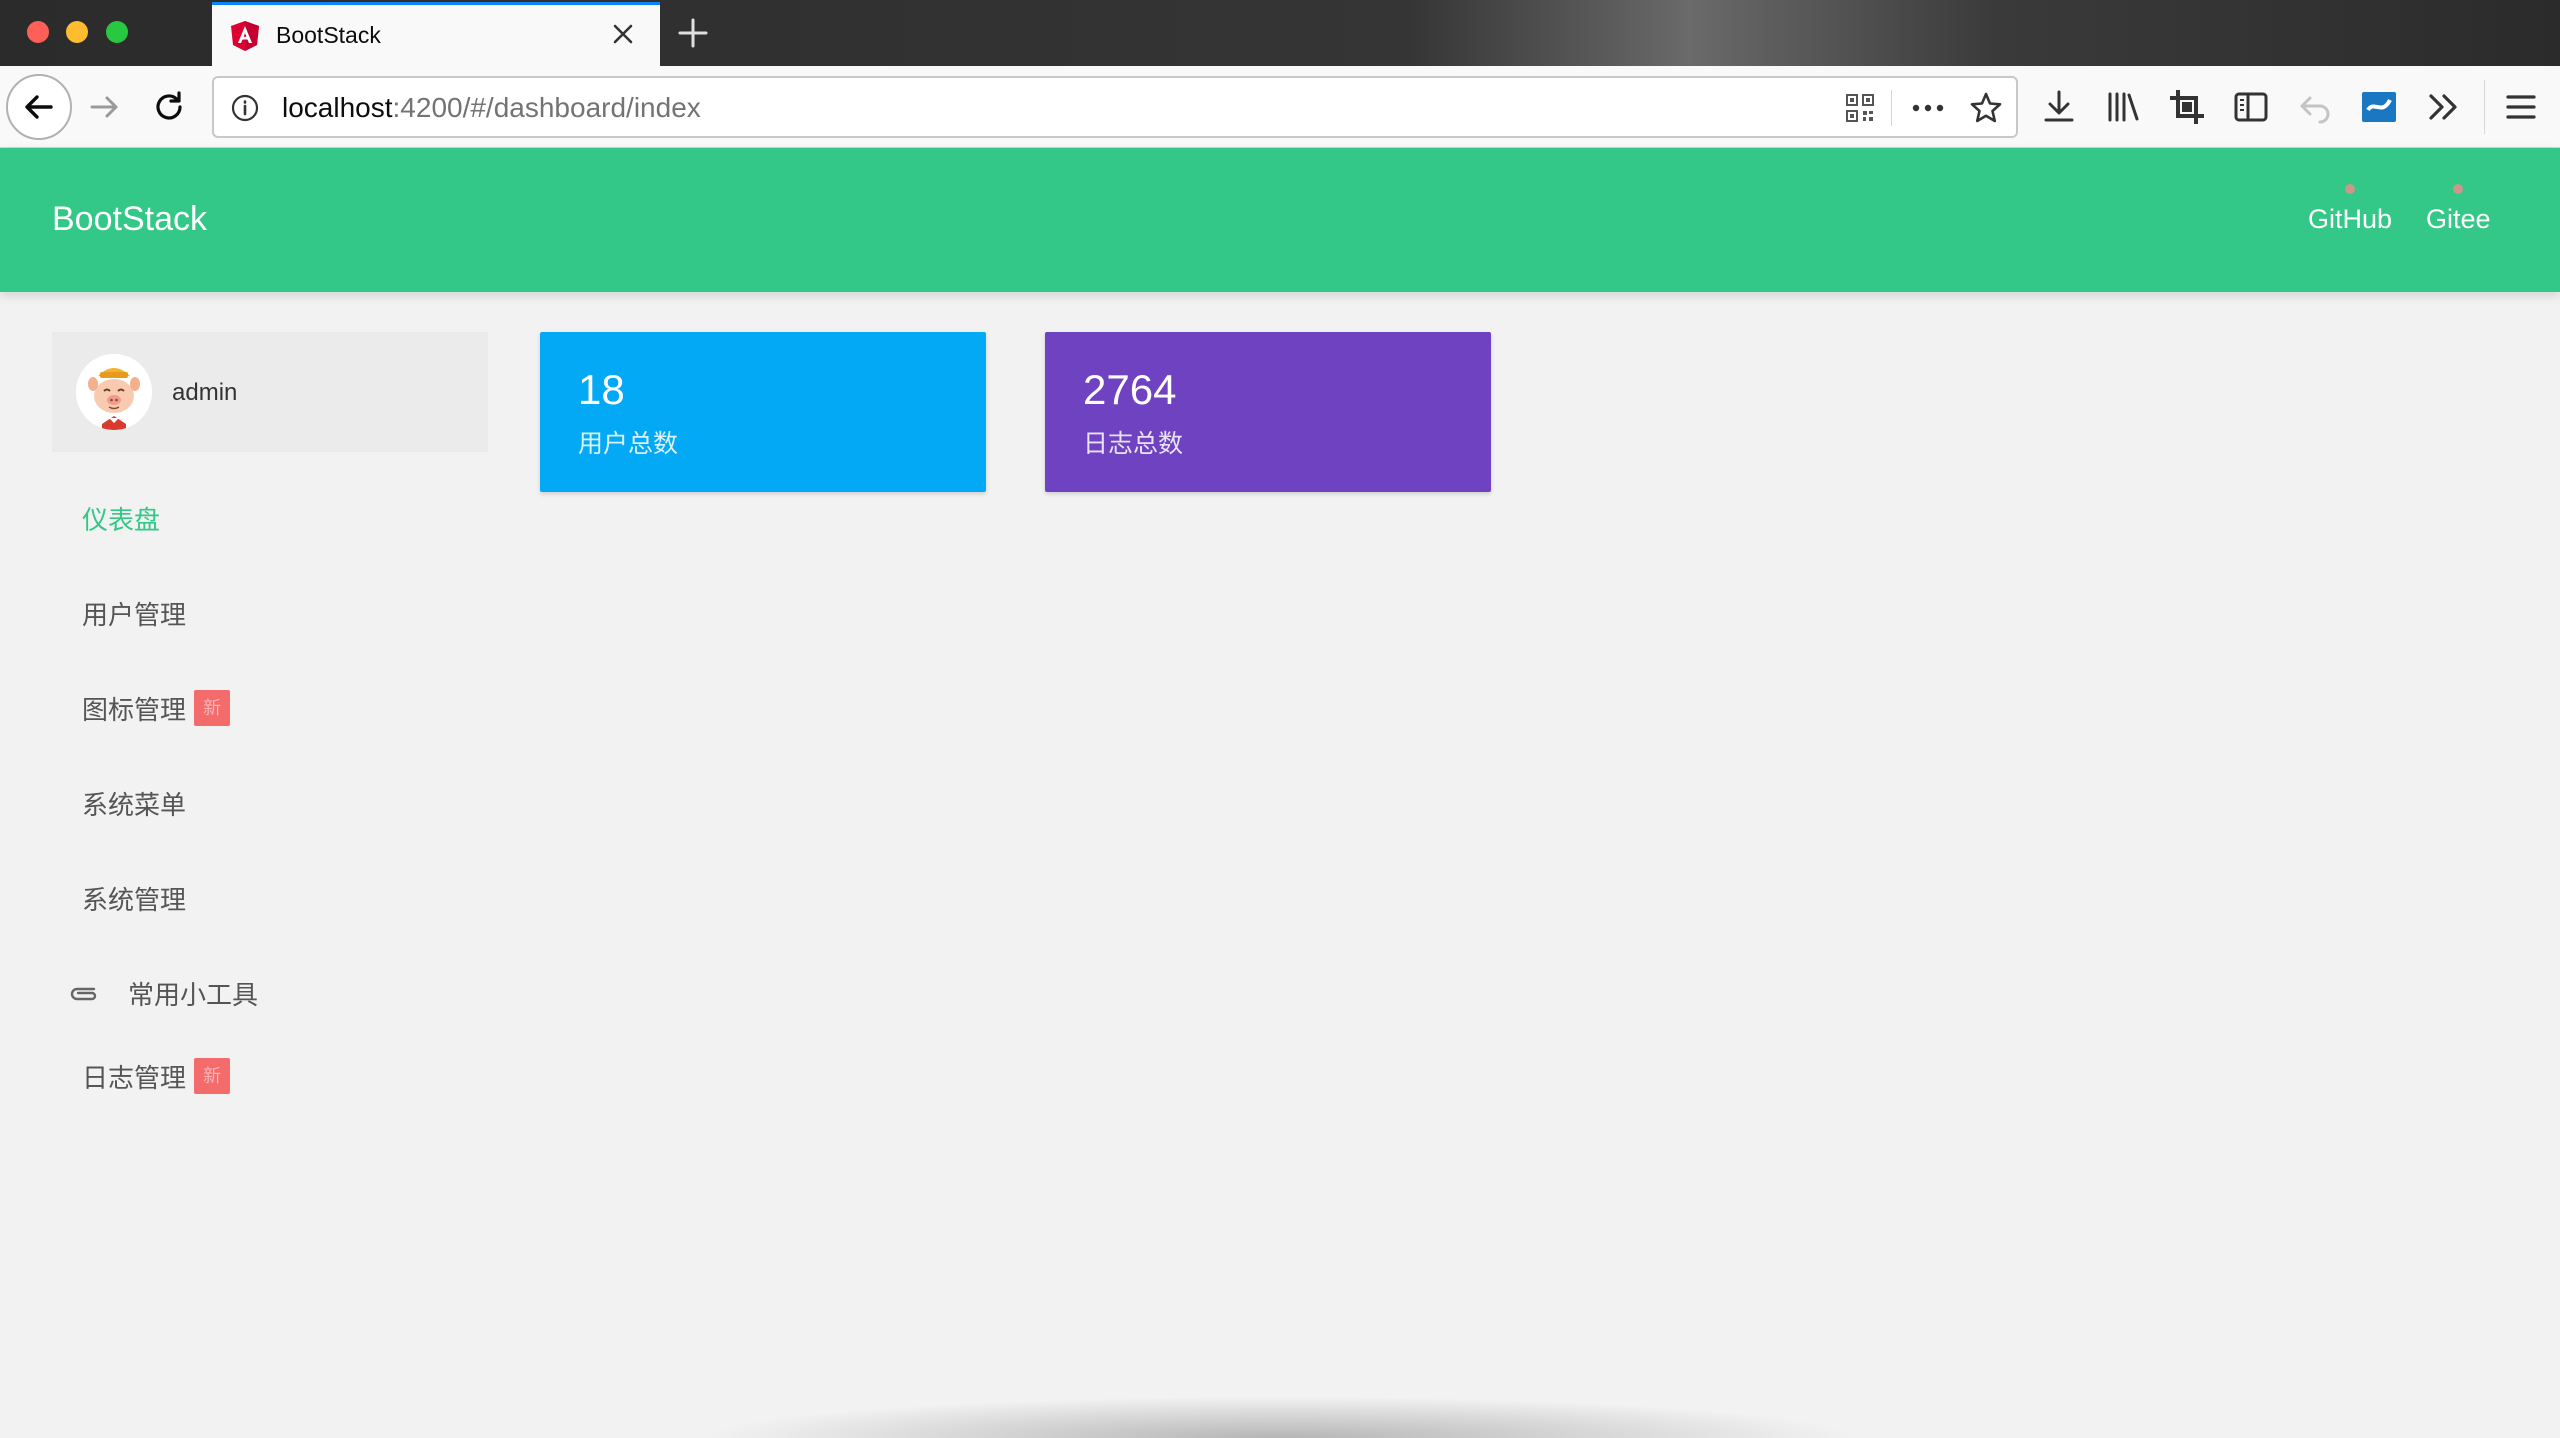  What do you see at coordinates (693, 33) in the screenshot?
I see `new-tab-icon` at bounding box center [693, 33].